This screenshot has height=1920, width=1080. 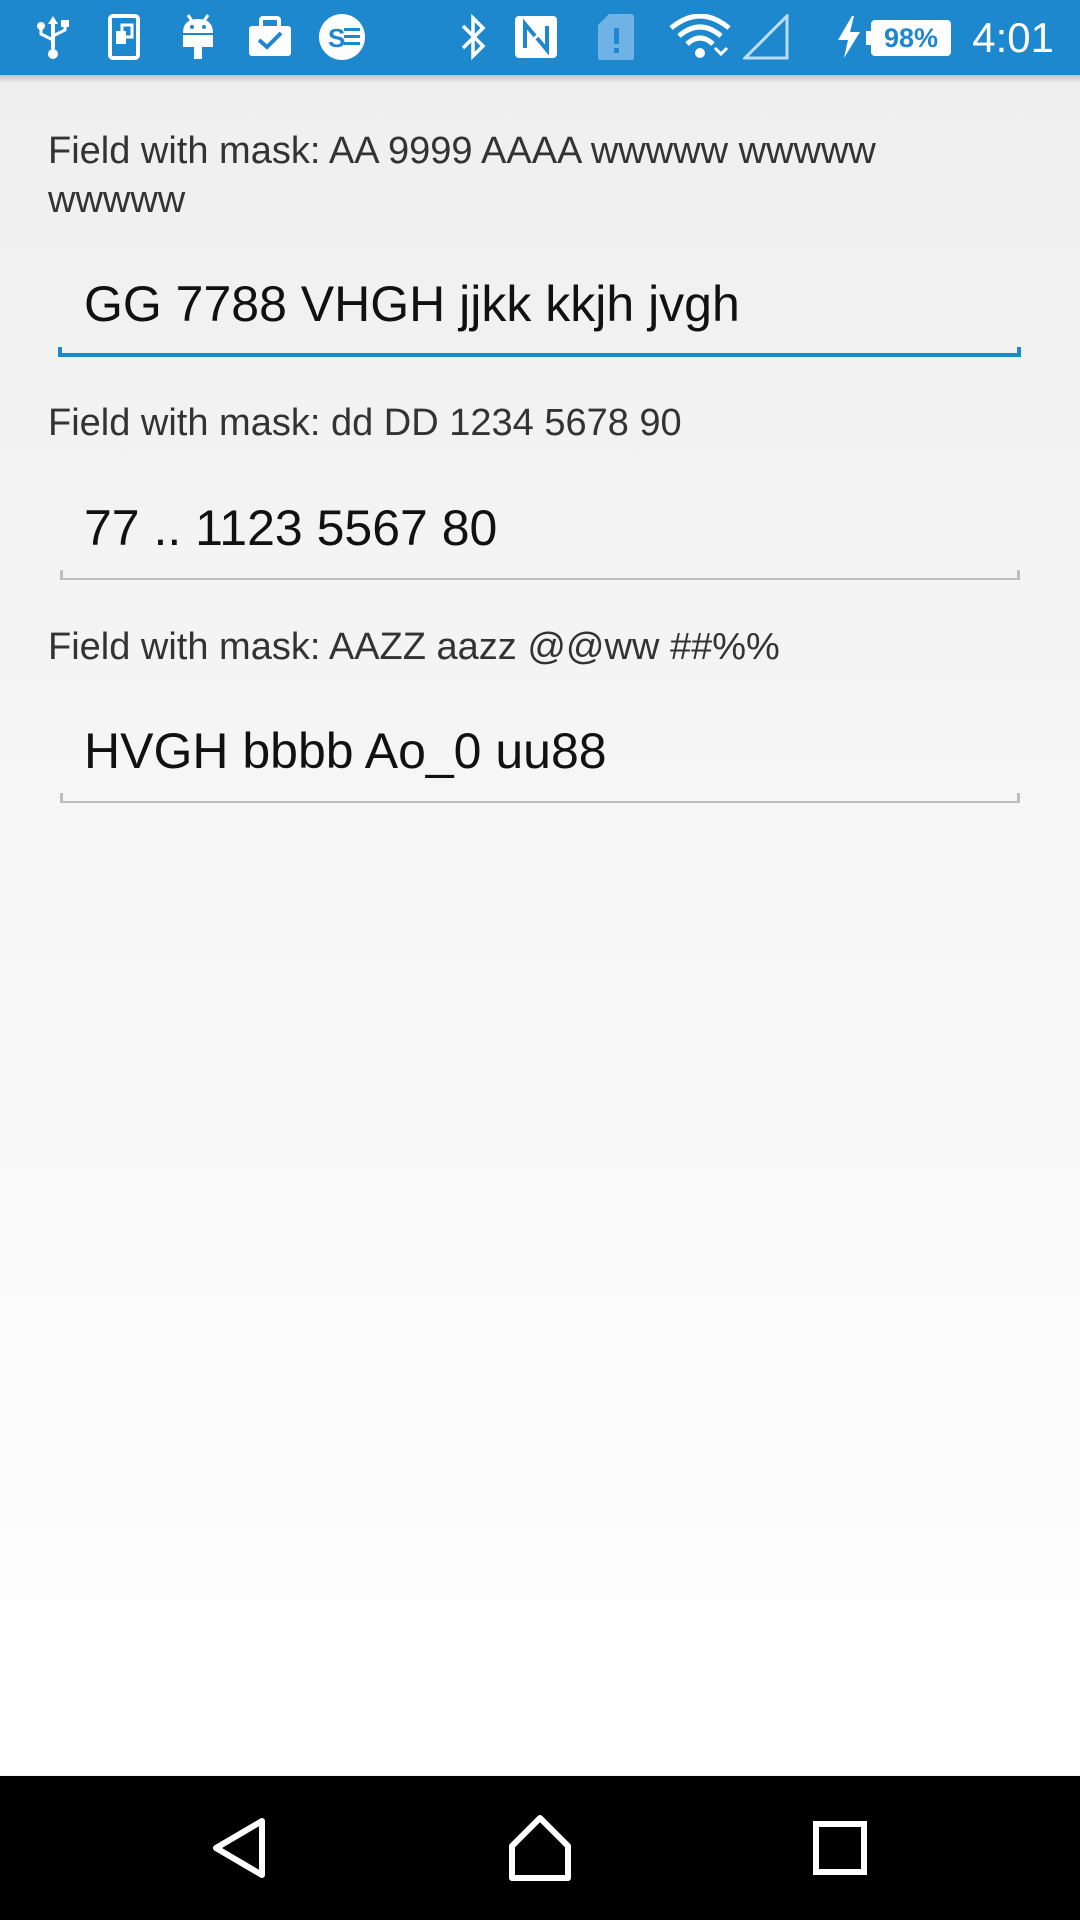 What do you see at coordinates (270, 37) in the screenshot?
I see `clipboard-check-icon` at bounding box center [270, 37].